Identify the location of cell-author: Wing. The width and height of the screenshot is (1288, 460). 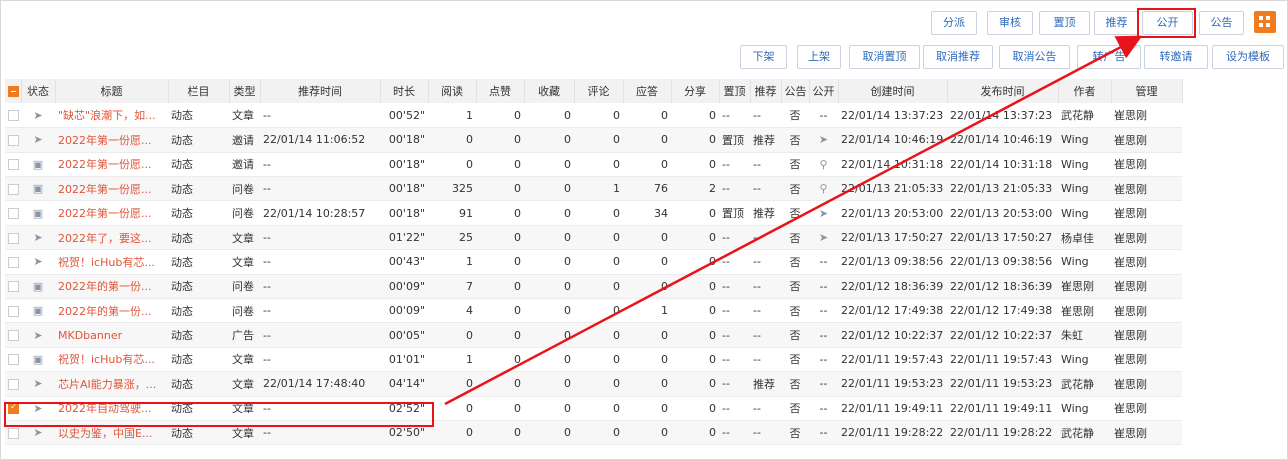
(1084, 189).